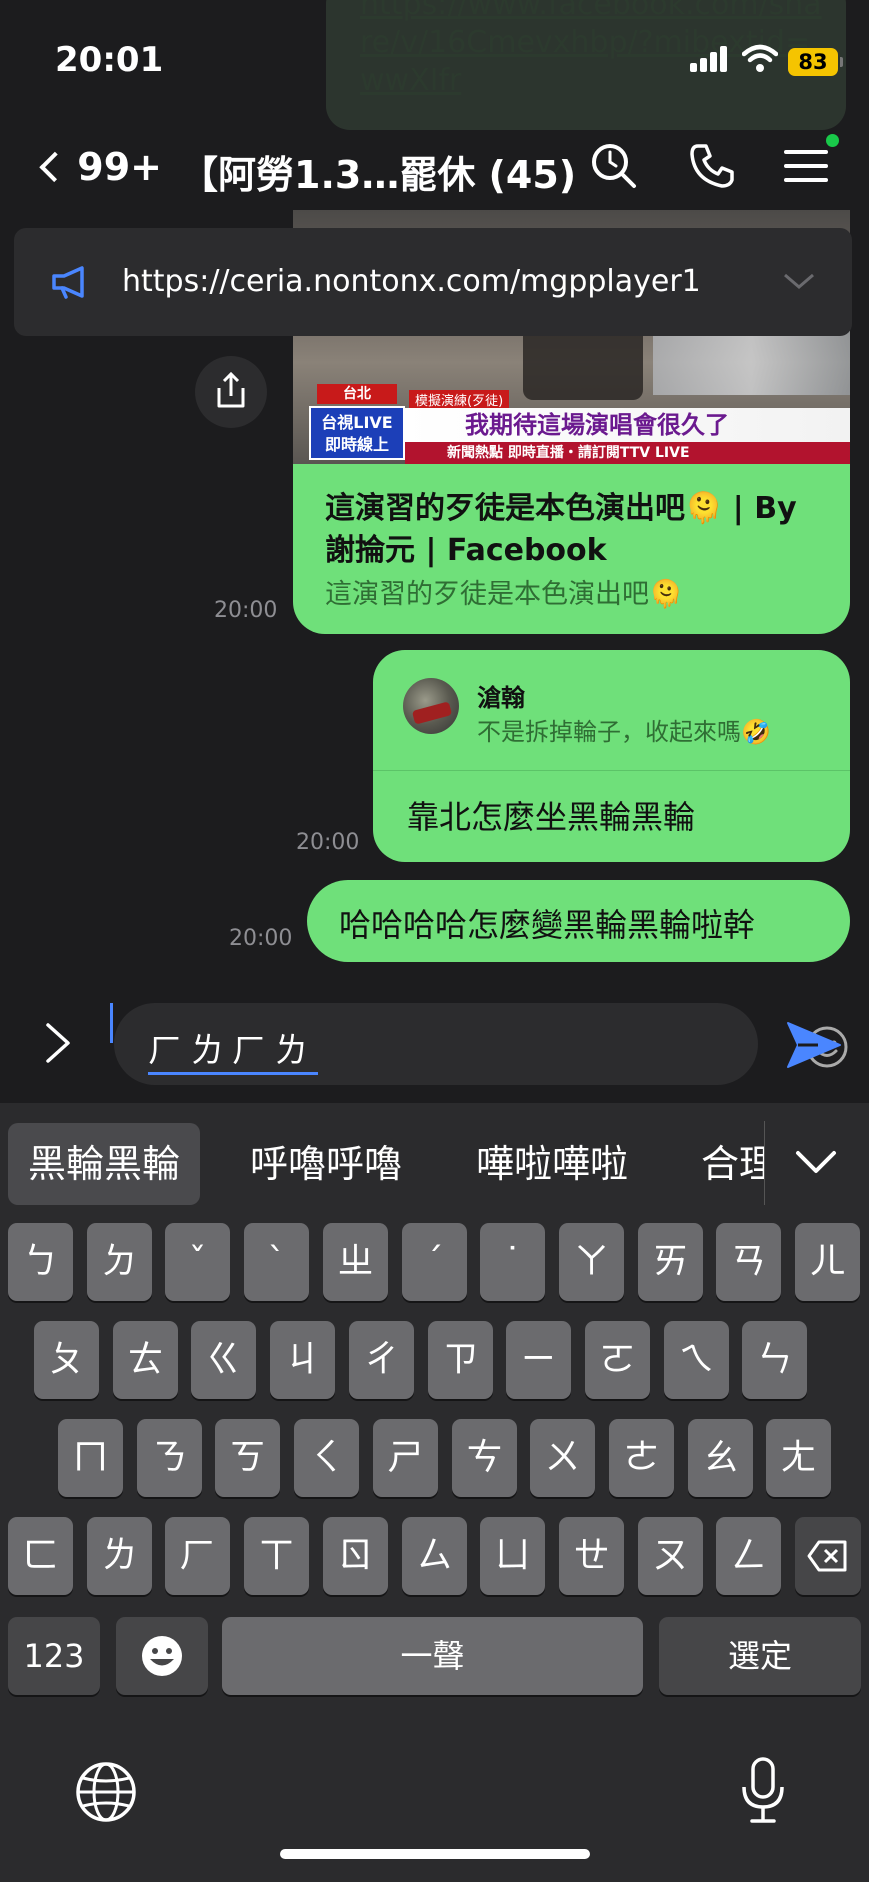 The image size is (869, 1882). Describe the element at coordinates (434, 1262) in the screenshot. I see `key-row1-6: ˊ` at that location.